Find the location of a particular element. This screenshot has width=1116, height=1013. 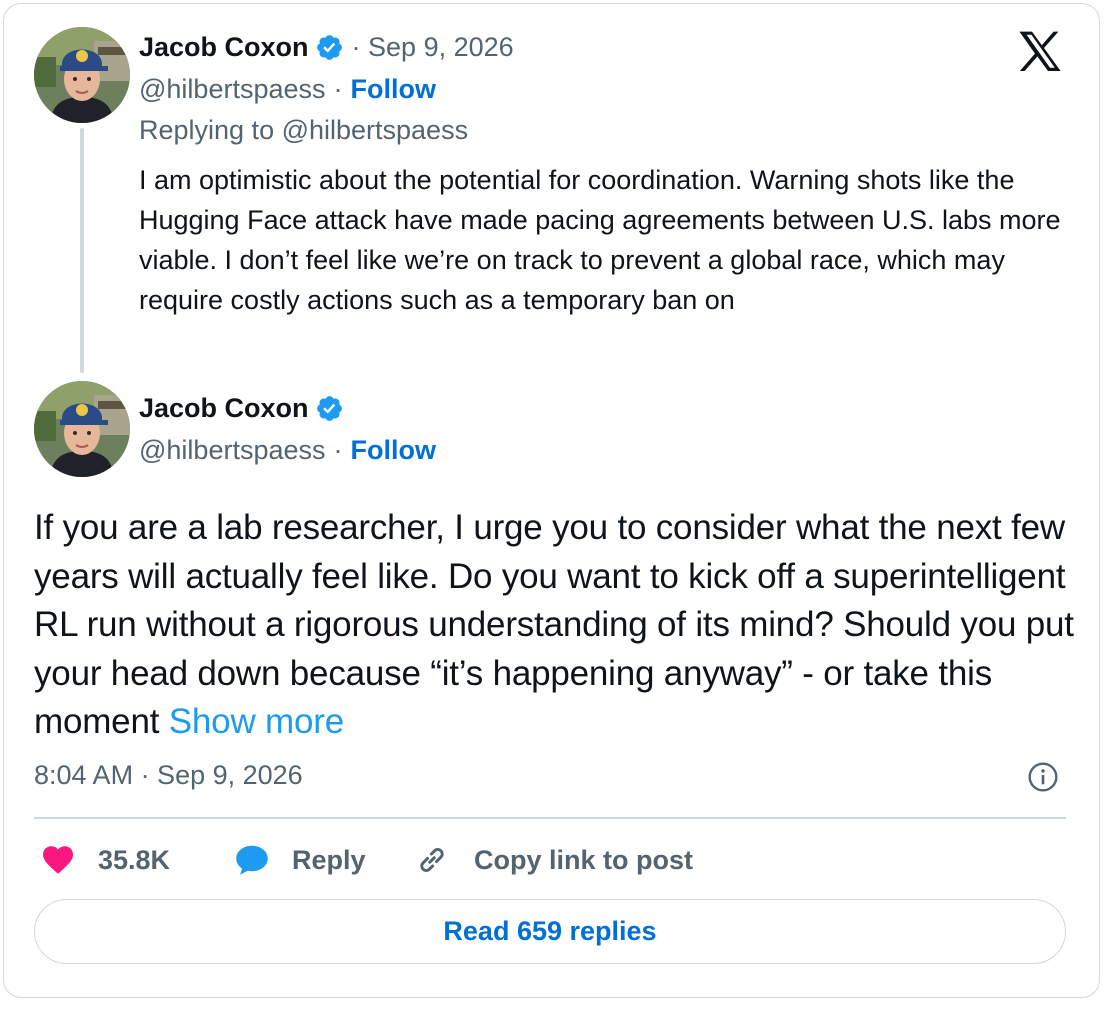

tweet-date: · Sep 9, 2026 is located at coordinates (433, 47).